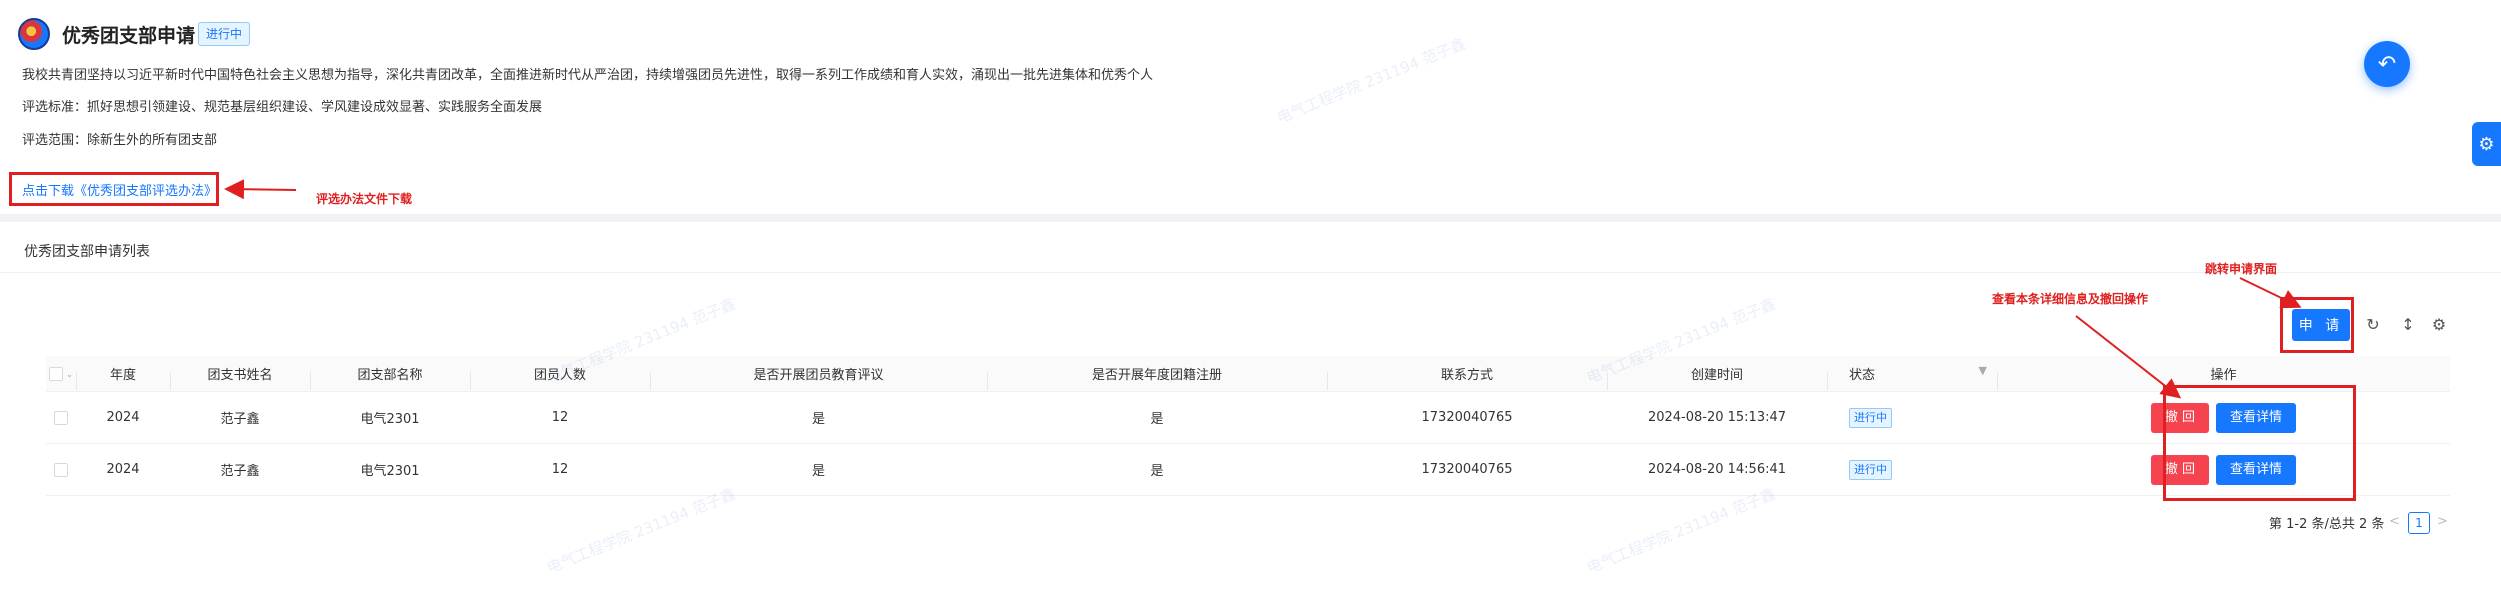 Image resolution: width=2501 pixels, height=589 pixels. I want to click on filter-icon: ▼, so click(1983, 370).